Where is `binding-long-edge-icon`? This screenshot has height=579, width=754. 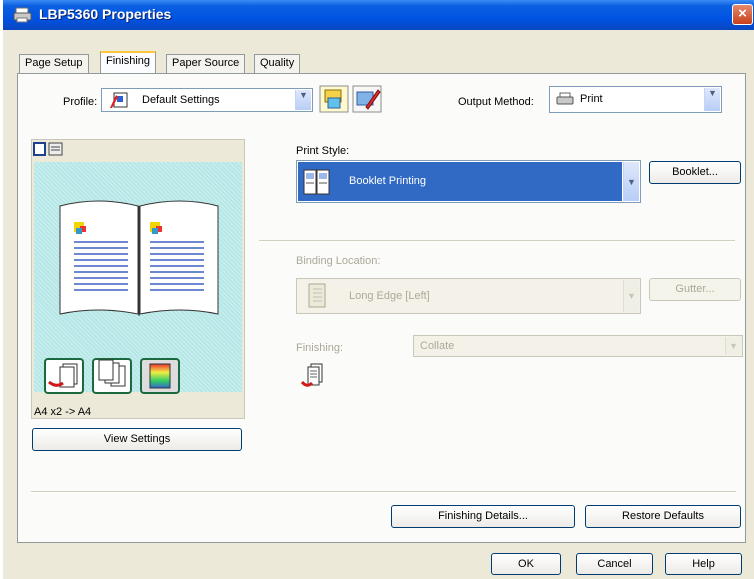
binding-long-edge-icon is located at coordinates (317, 295).